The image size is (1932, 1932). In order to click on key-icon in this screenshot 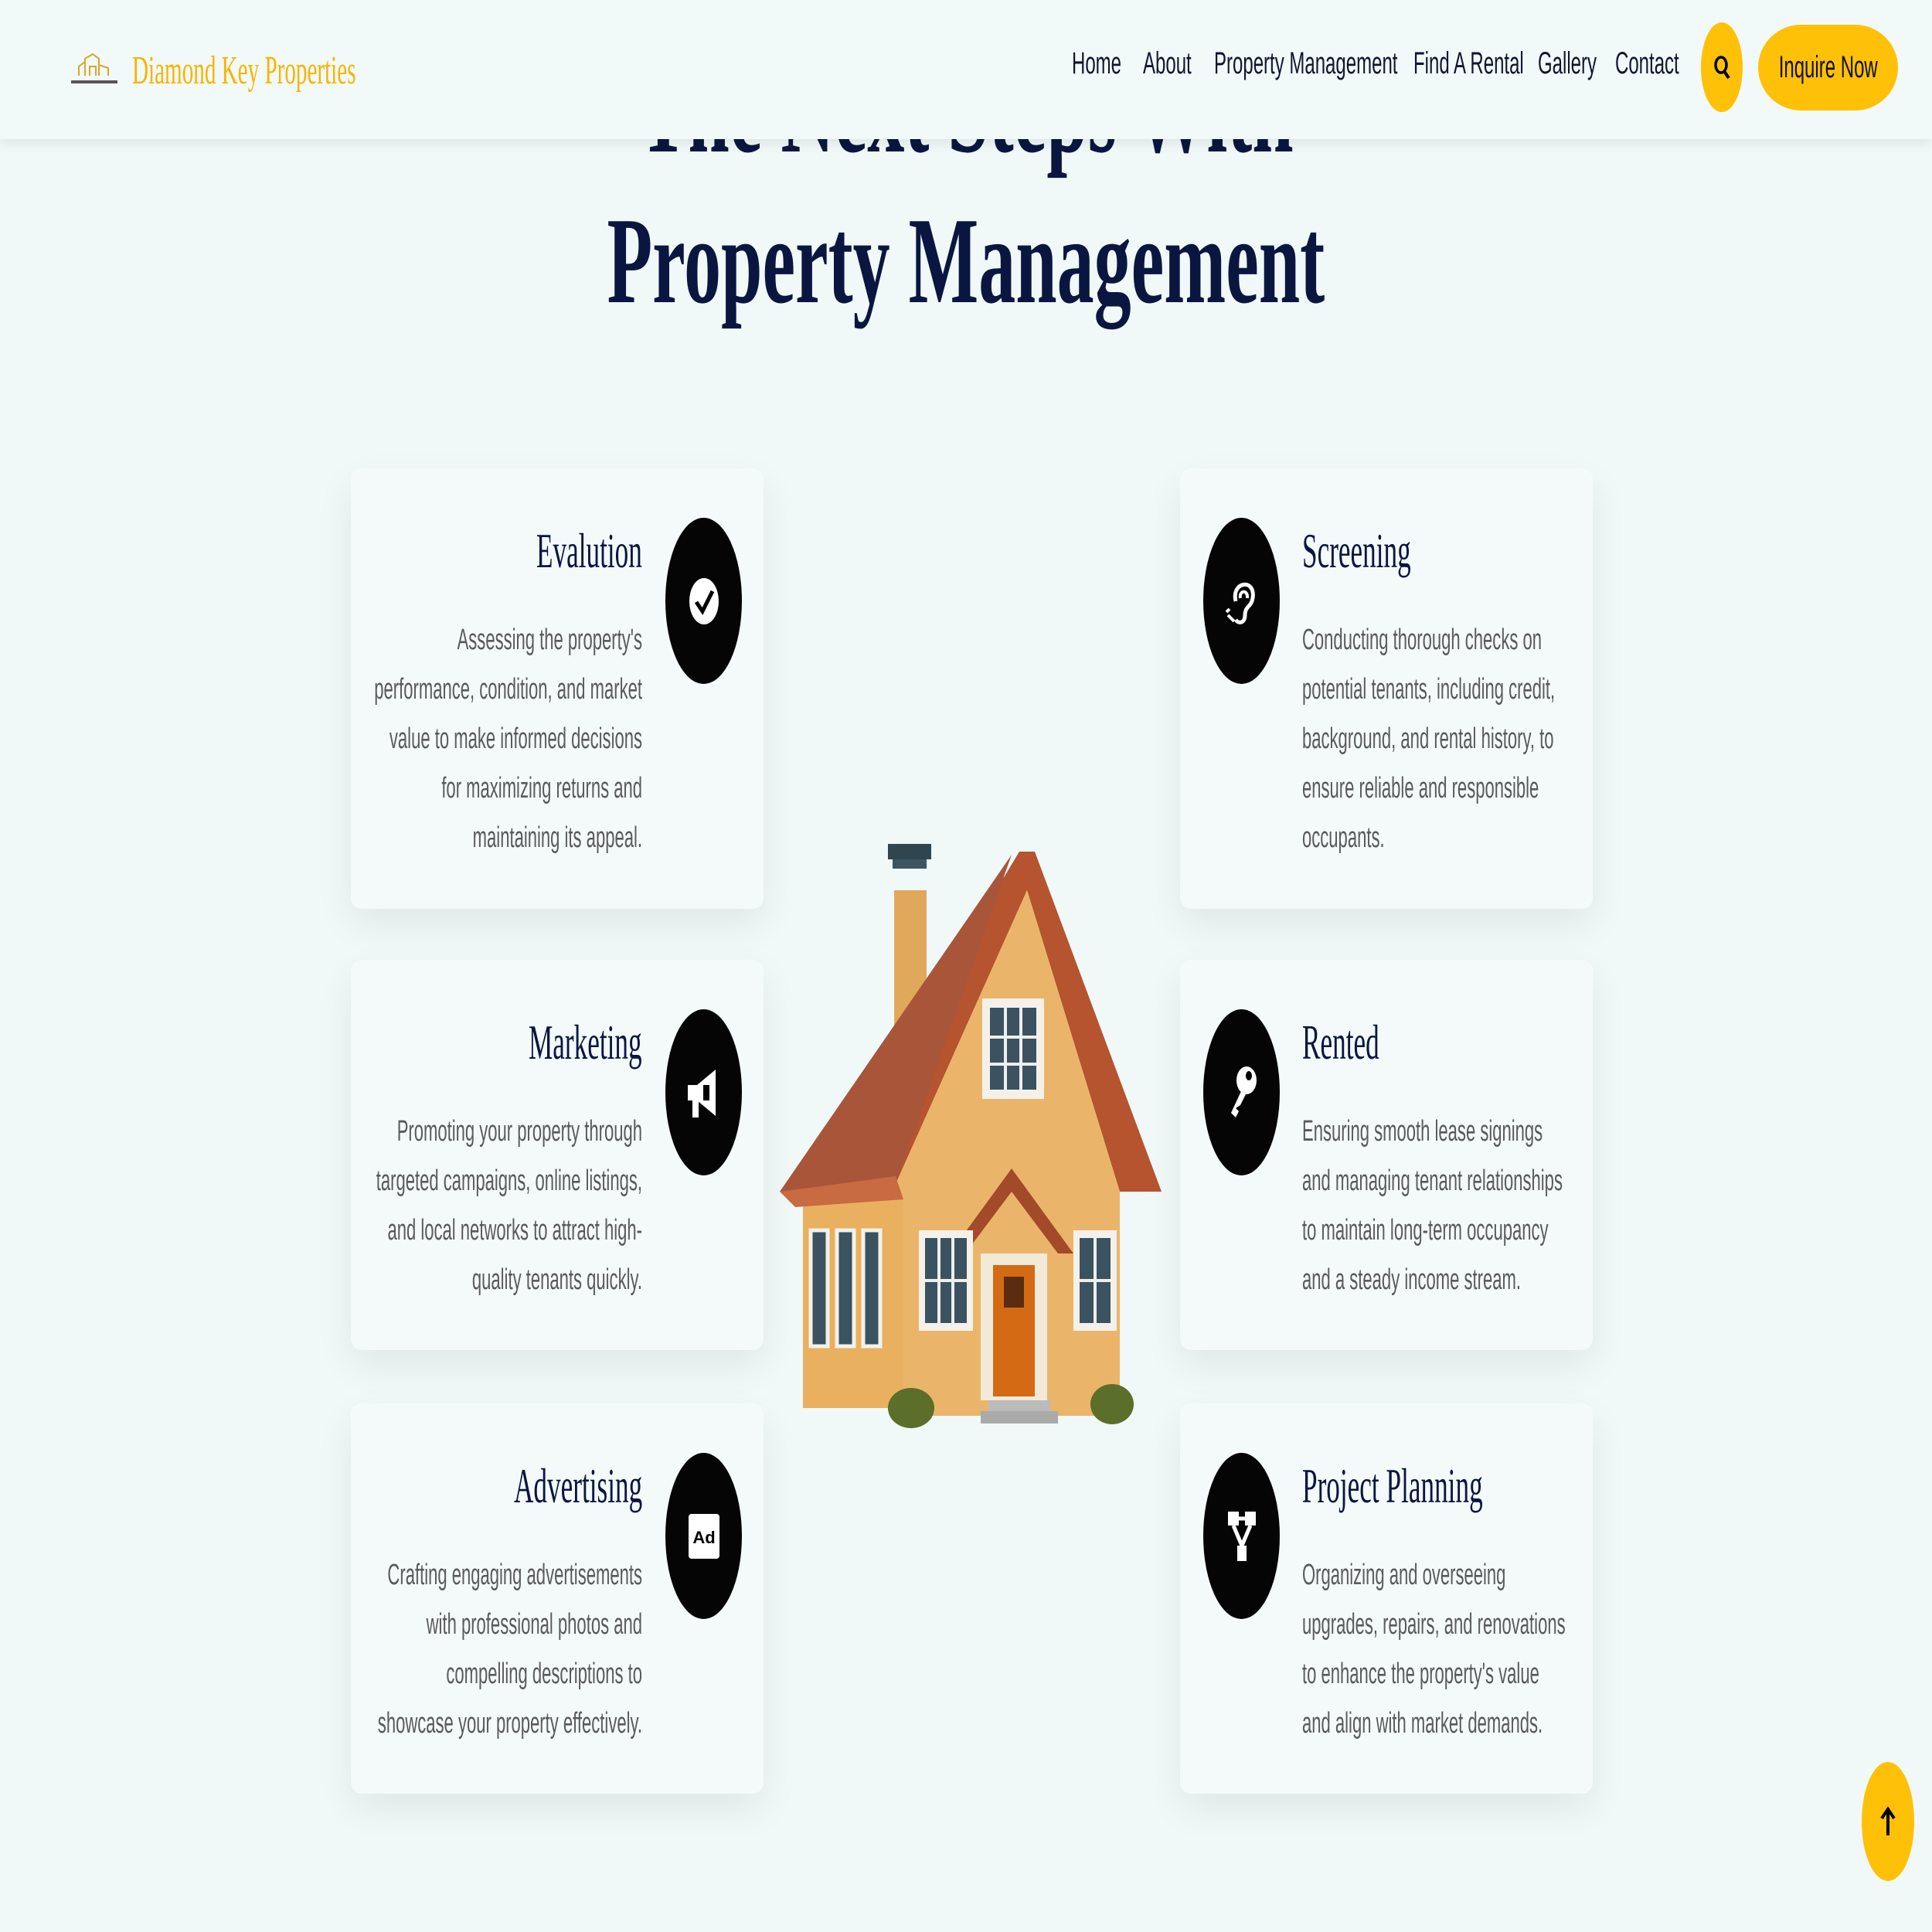, I will do `click(1241, 1092)`.